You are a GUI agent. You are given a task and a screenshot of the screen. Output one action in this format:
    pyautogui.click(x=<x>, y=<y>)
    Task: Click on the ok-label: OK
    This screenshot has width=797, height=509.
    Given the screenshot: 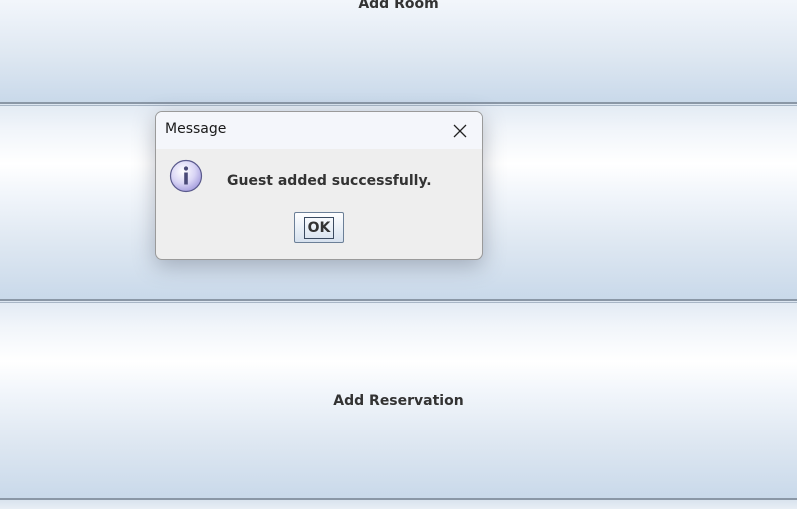 What is the action you would take?
    pyautogui.click(x=319, y=227)
    